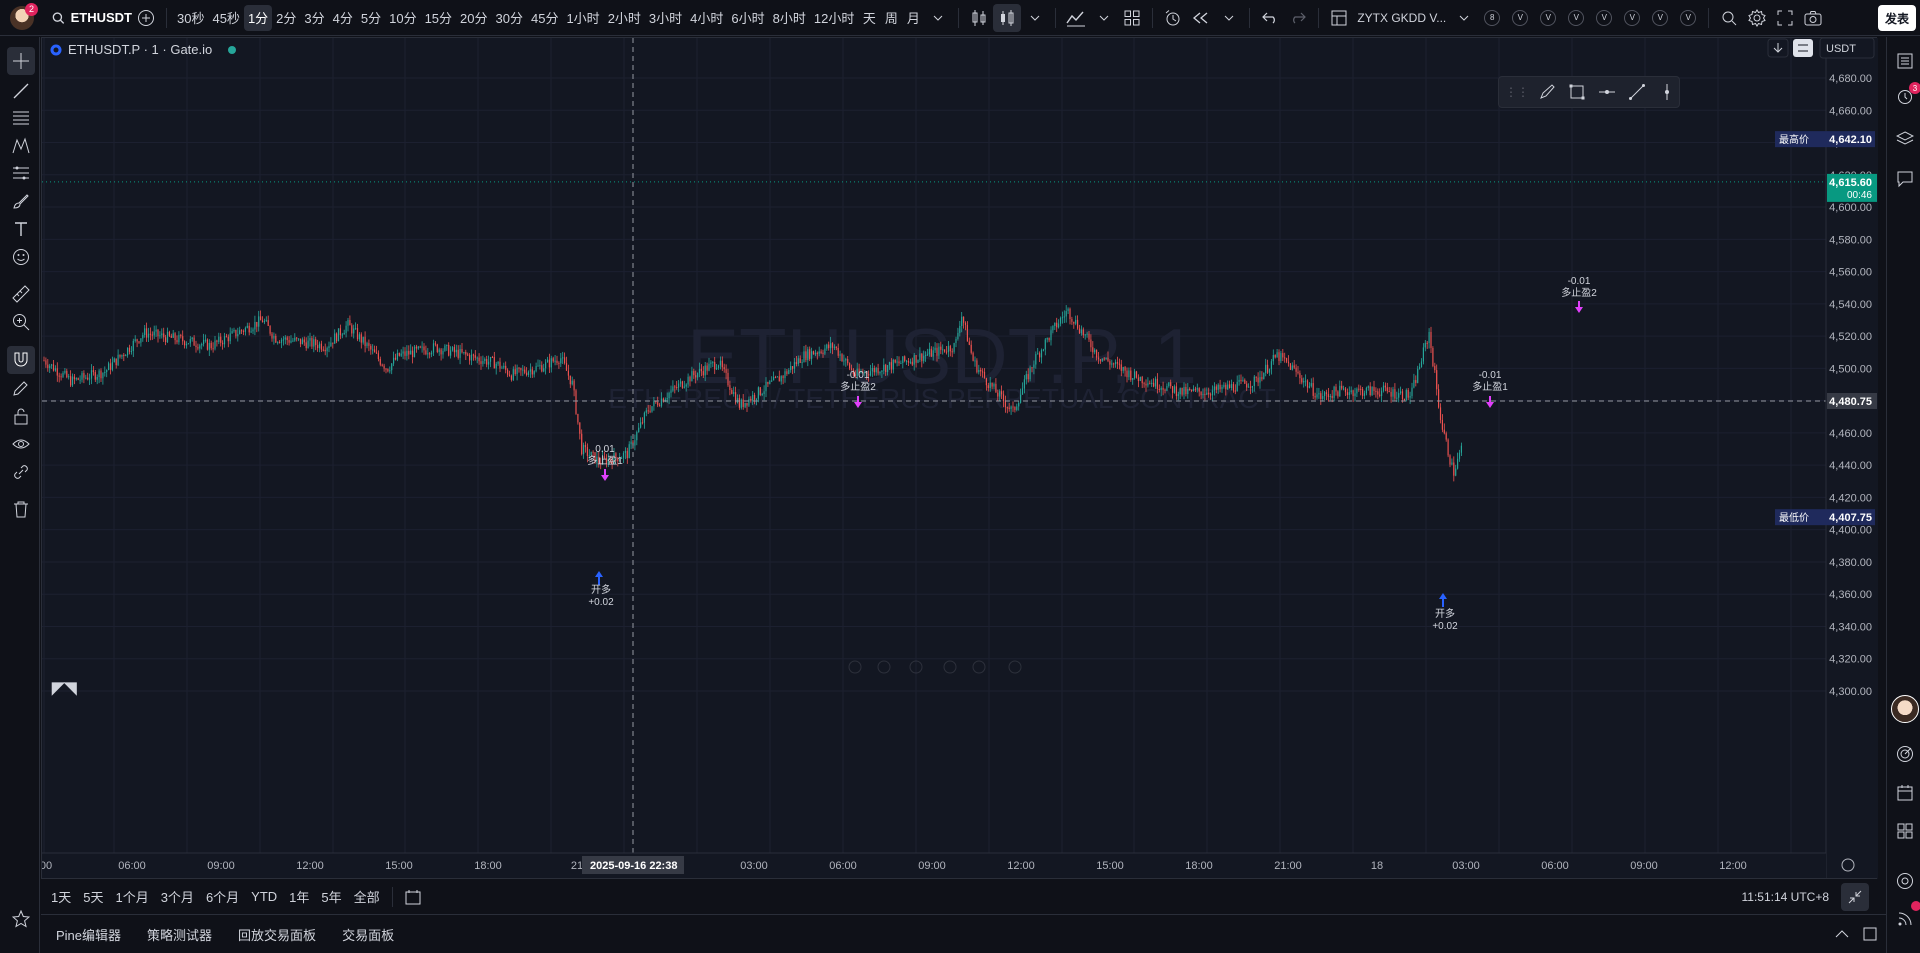 This screenshot has width=1920, height=953. I want to click on crosshair-tool, so click(21, 61).